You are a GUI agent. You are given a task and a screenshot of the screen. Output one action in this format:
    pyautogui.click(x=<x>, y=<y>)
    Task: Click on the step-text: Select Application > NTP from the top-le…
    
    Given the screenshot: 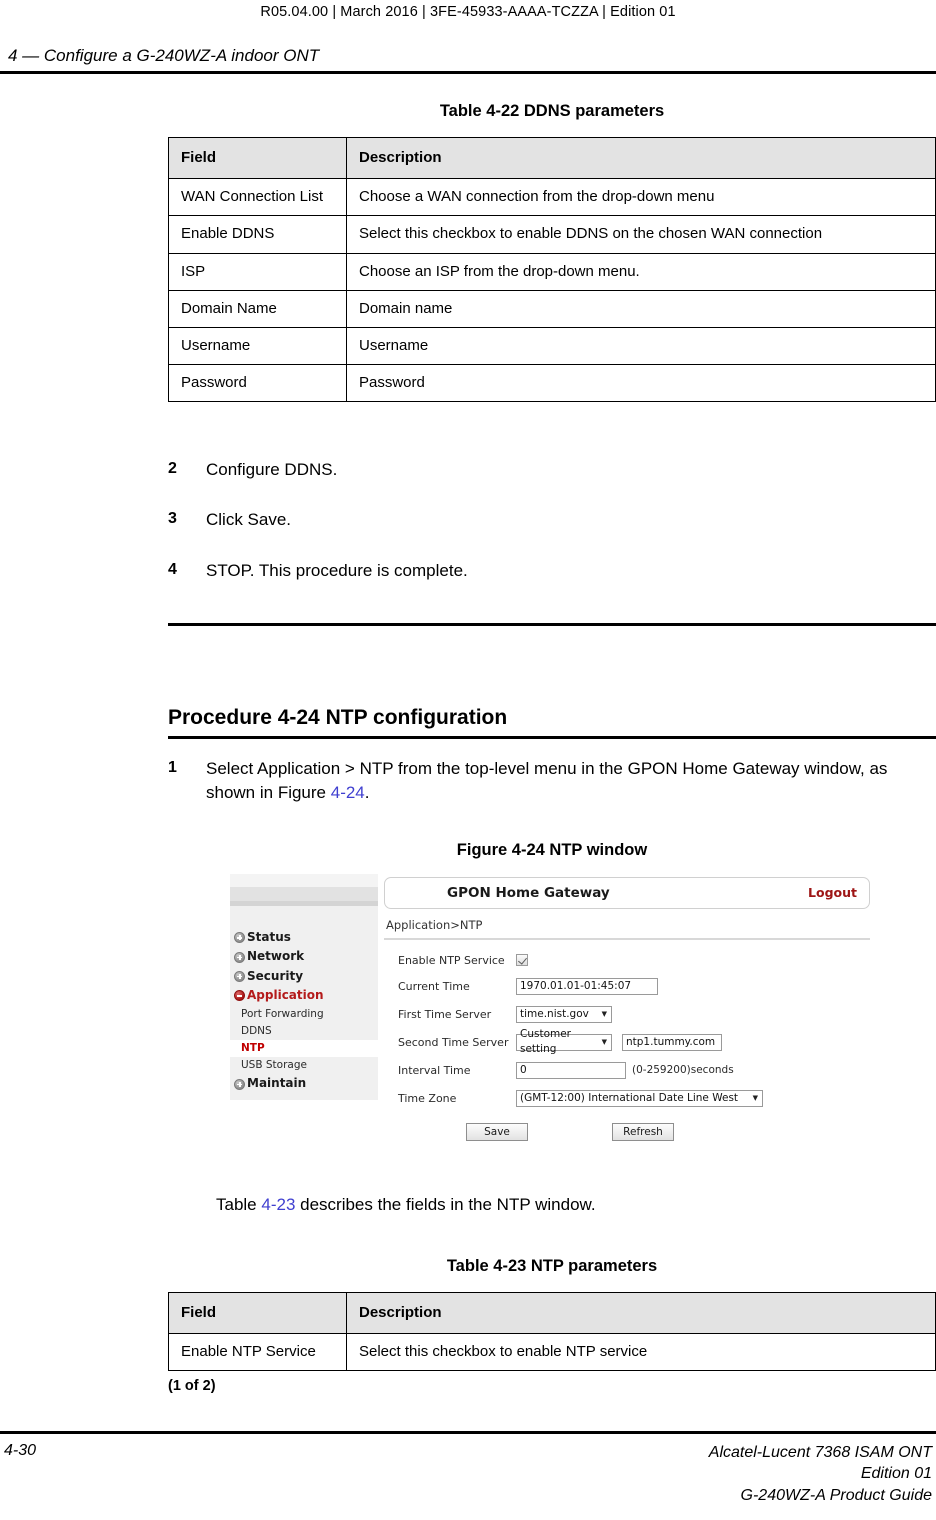 What is the action you would take?
    pyautogui.click(x=556, y=781)
    